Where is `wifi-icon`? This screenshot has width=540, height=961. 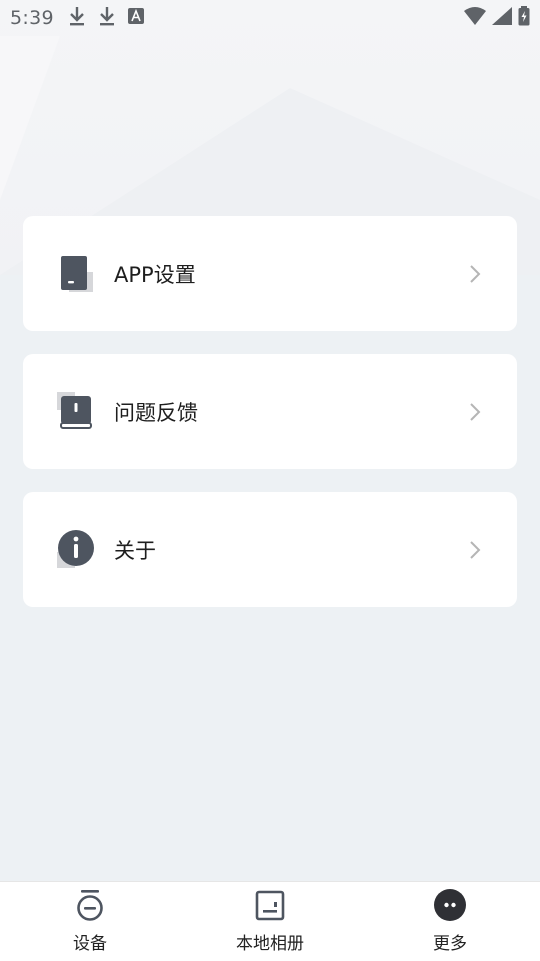 wifi-icon is located at coordinates (475, 18).